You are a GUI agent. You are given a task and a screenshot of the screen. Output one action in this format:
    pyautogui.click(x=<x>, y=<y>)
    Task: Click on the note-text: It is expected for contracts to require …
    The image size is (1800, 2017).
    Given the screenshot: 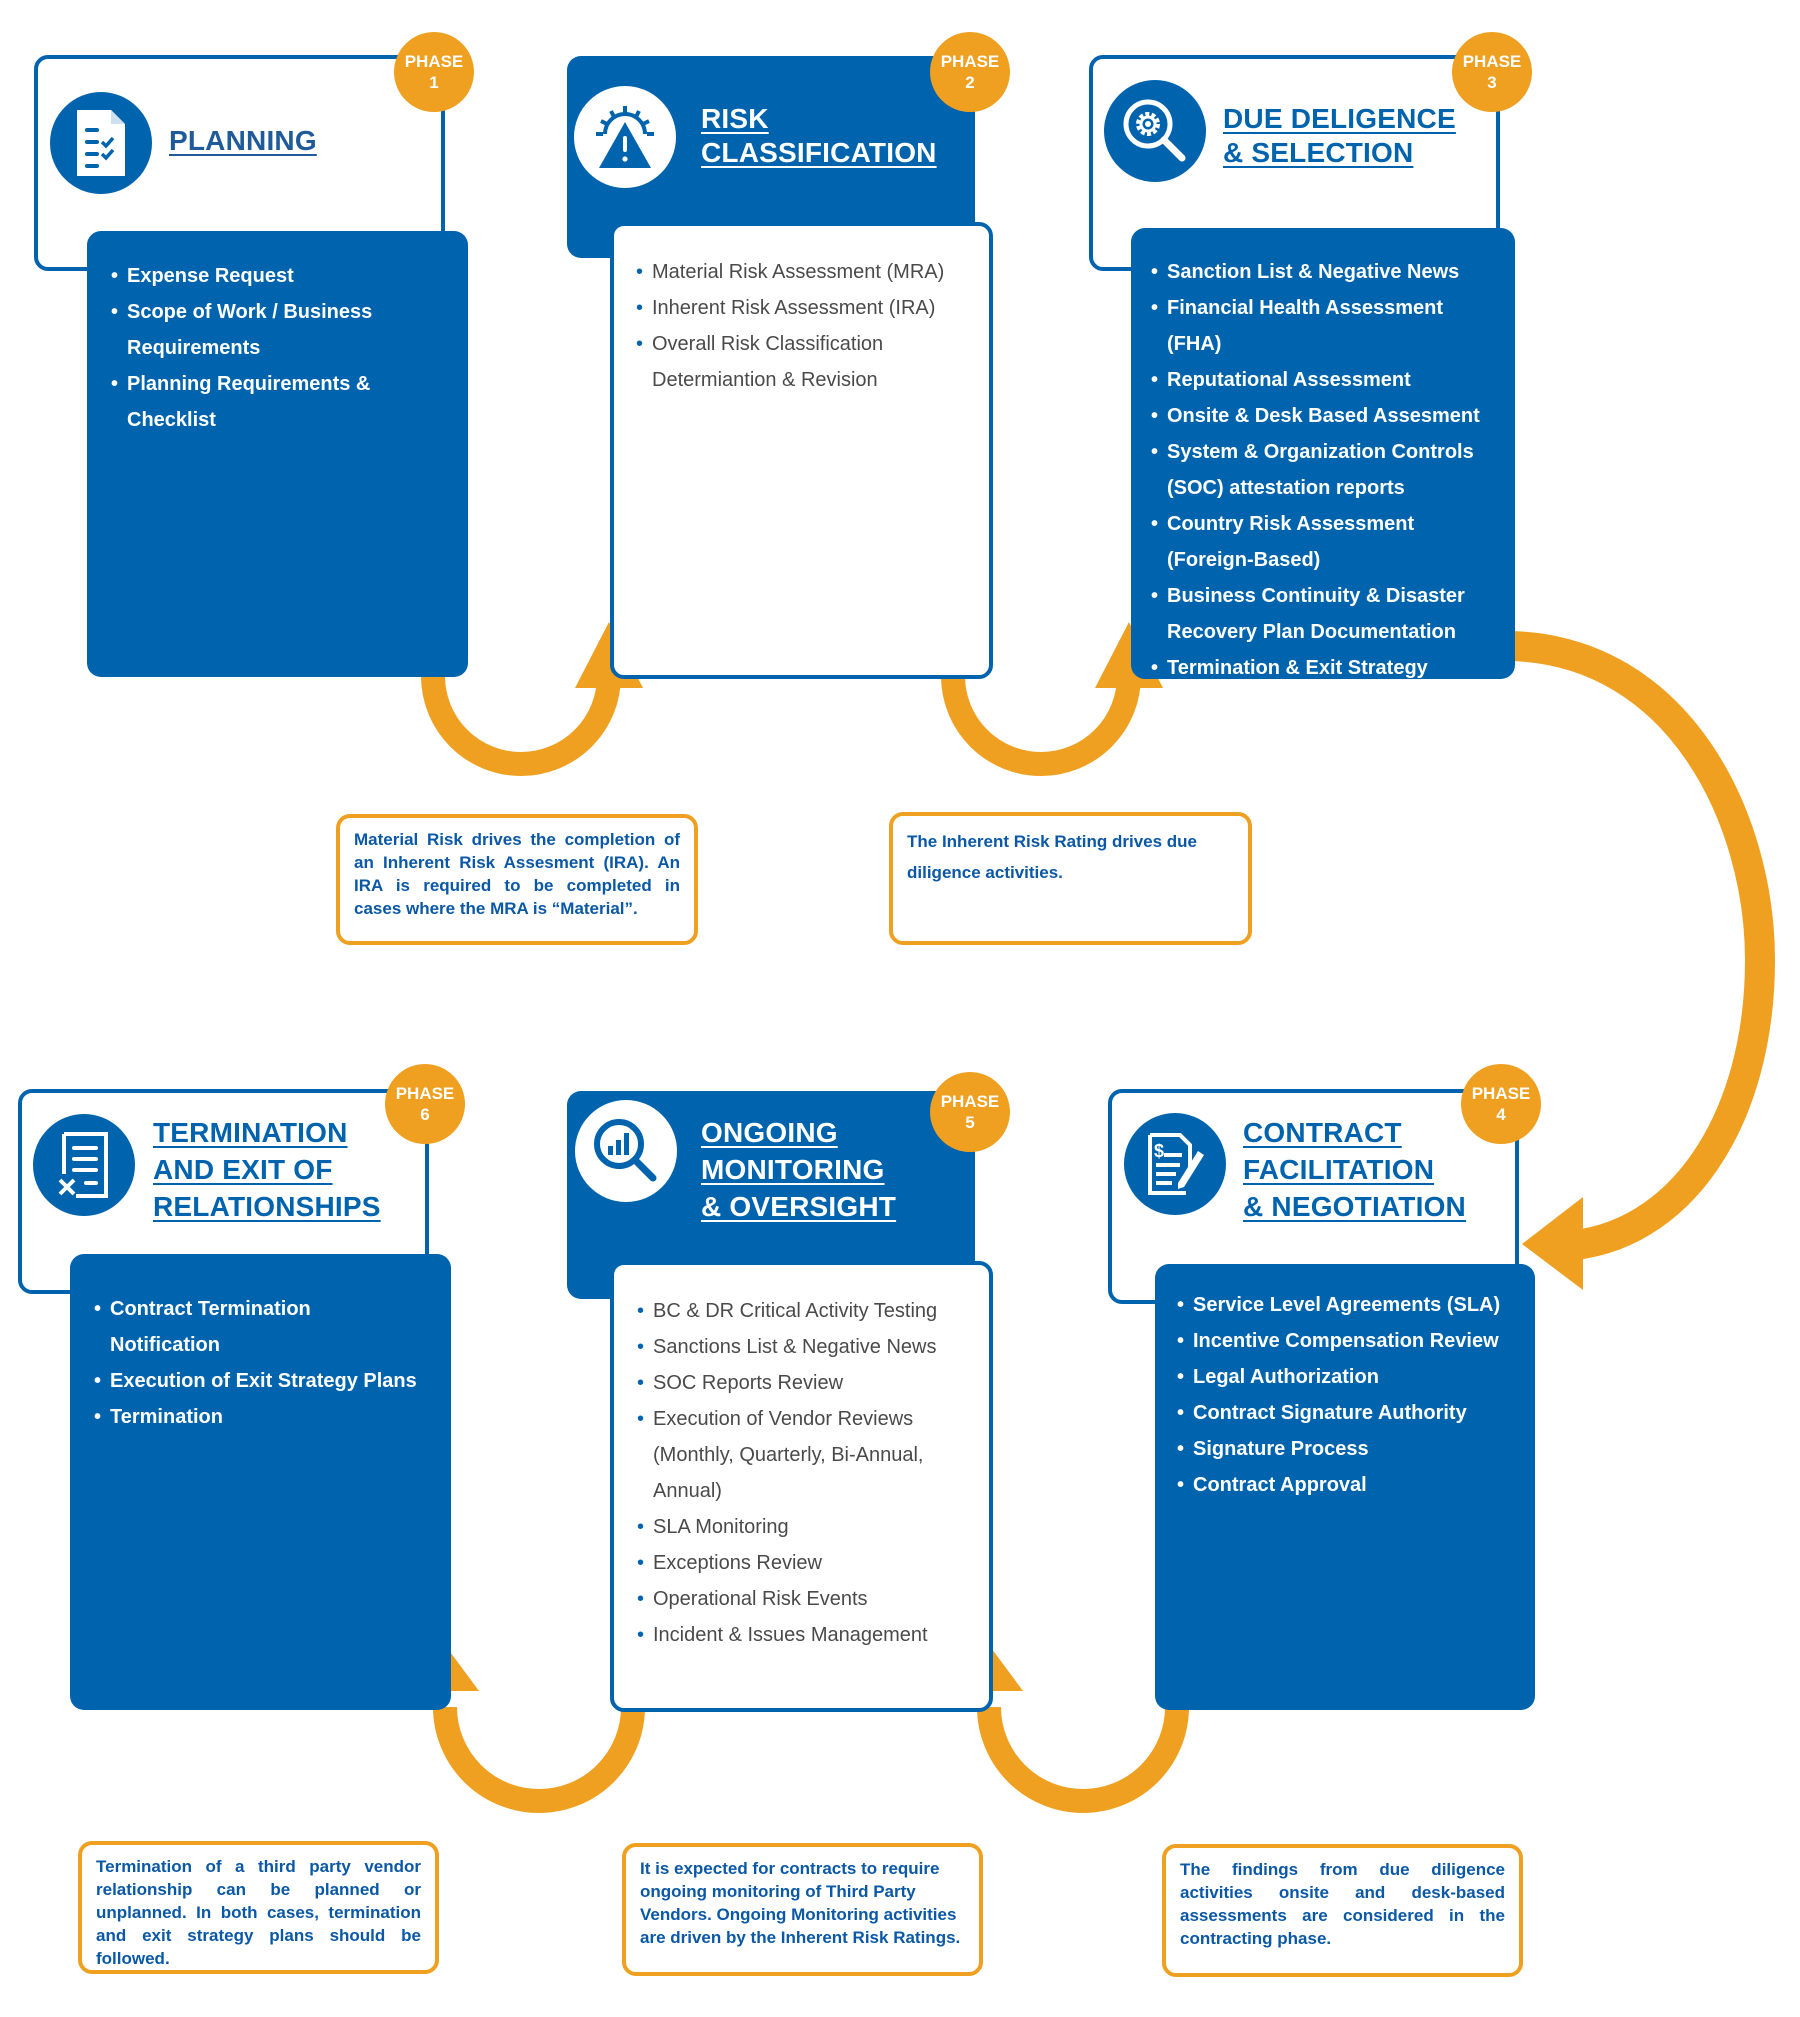 What is the action you would take?
    pyautogui.click(x=800, y=1903)
    